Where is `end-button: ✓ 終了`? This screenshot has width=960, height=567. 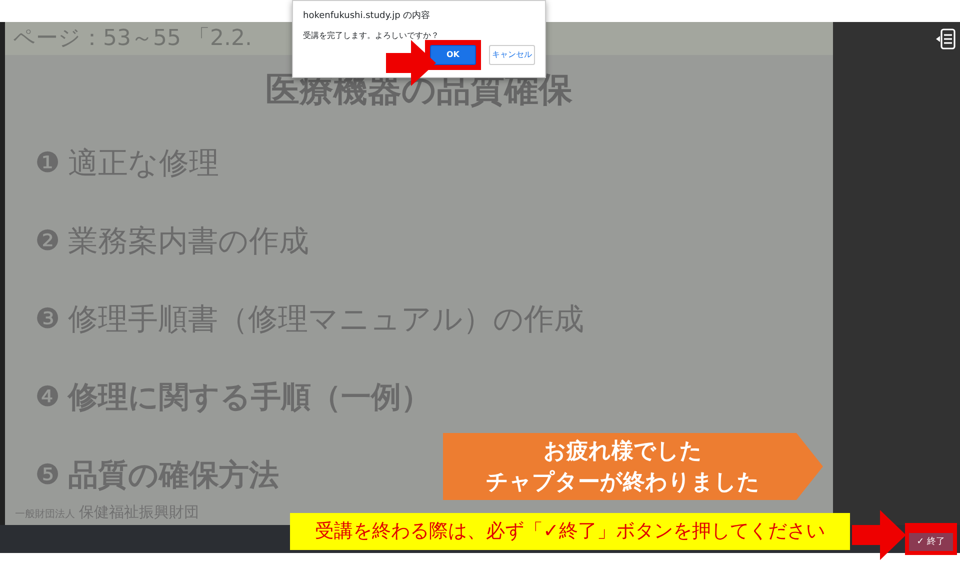 end-button: ✓ 終了 is located at coordinates (930, 542).